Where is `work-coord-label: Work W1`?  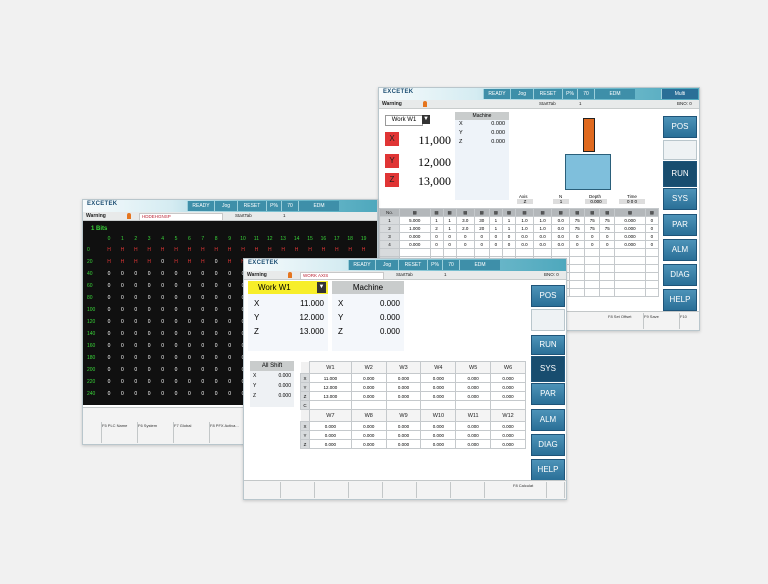 work-coord-label: Work W1 is located at coordinates (404, 120).